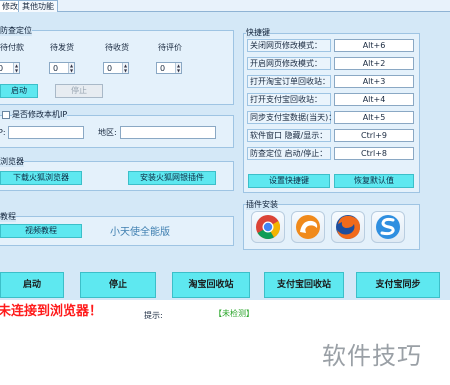 The image size is (450, 385). I want to click on hotkeys-panel-title: 快捷键, so click(258, 33).